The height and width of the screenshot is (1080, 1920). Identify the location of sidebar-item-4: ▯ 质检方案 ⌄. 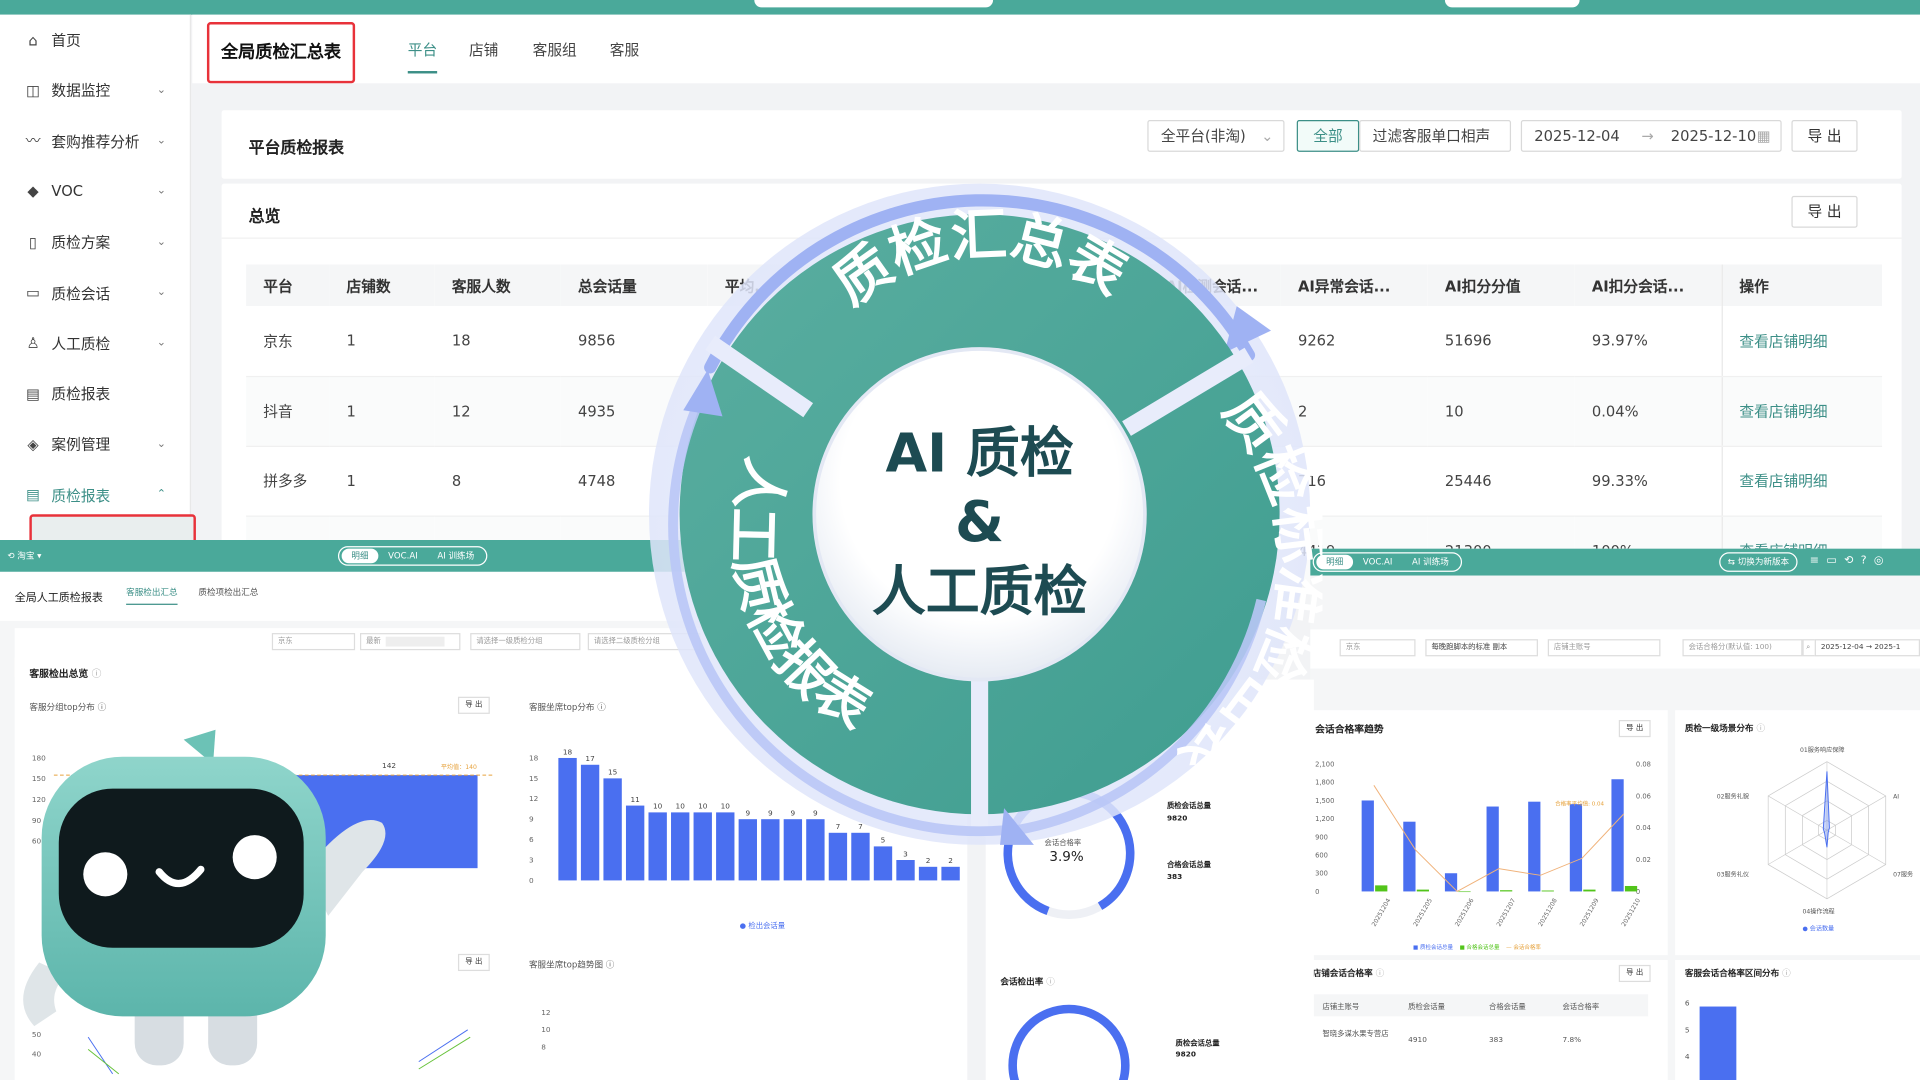
(95, 242).